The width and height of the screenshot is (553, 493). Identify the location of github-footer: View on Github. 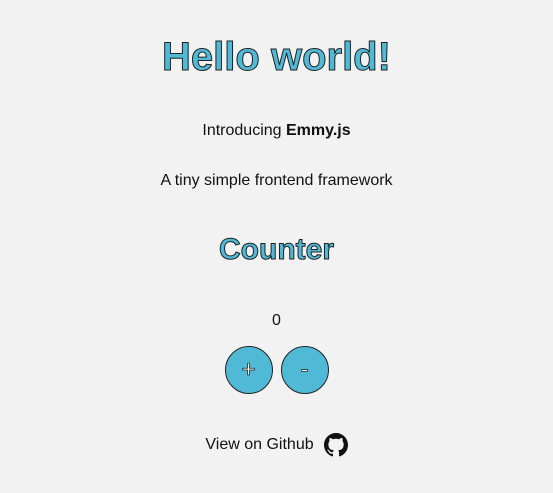
(276, 445).